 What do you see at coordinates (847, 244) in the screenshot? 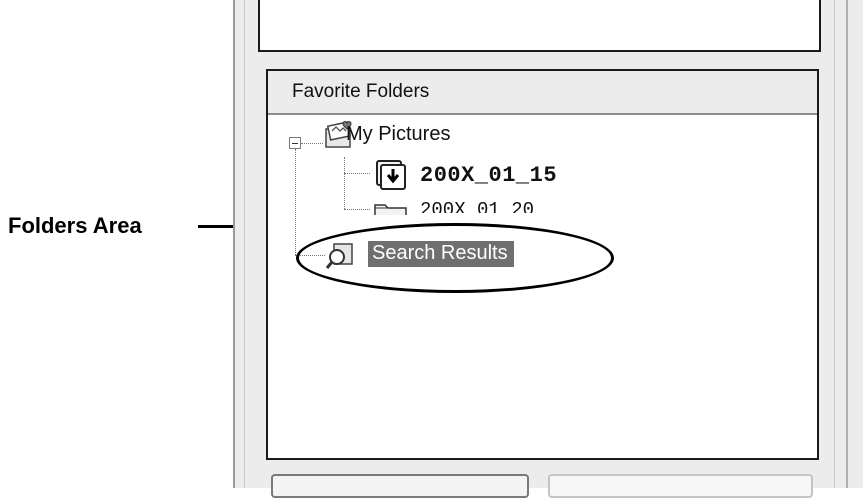
I see `frame-border-right` at bounding box center [847, 244].